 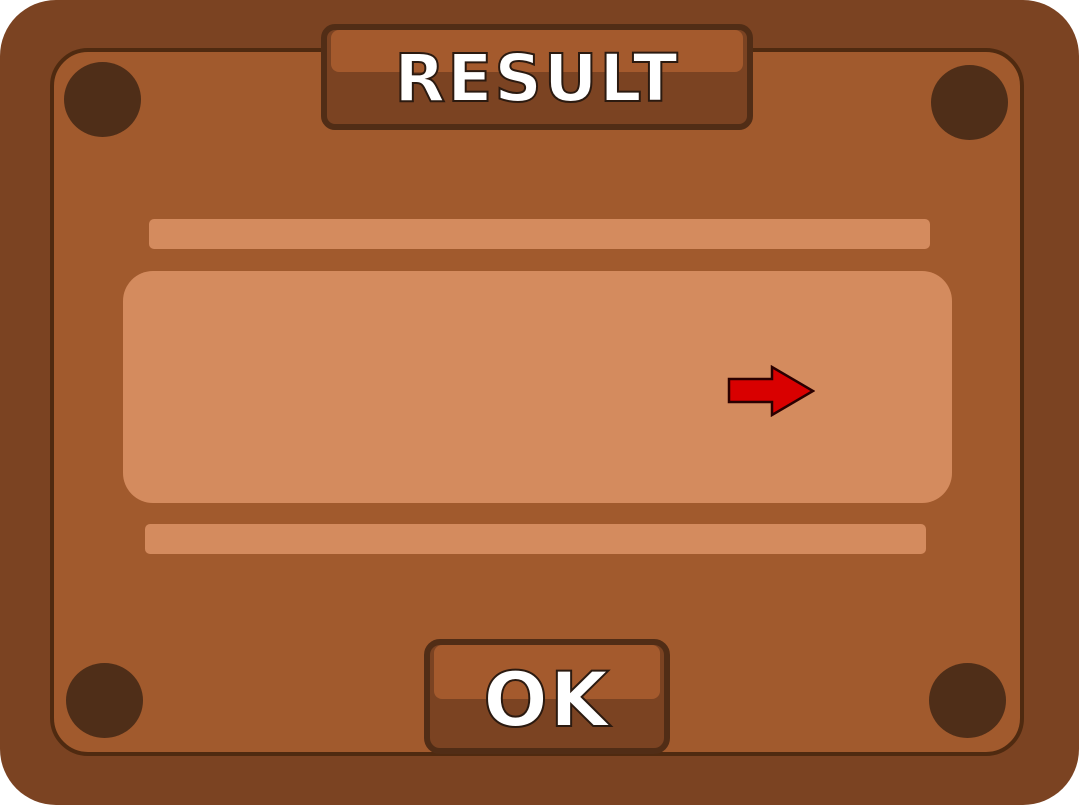 What do you see at coordinates (104, 700) in the screenshot?
I see `bolt-bottom-left-icon` at bounding box center [104, 700].